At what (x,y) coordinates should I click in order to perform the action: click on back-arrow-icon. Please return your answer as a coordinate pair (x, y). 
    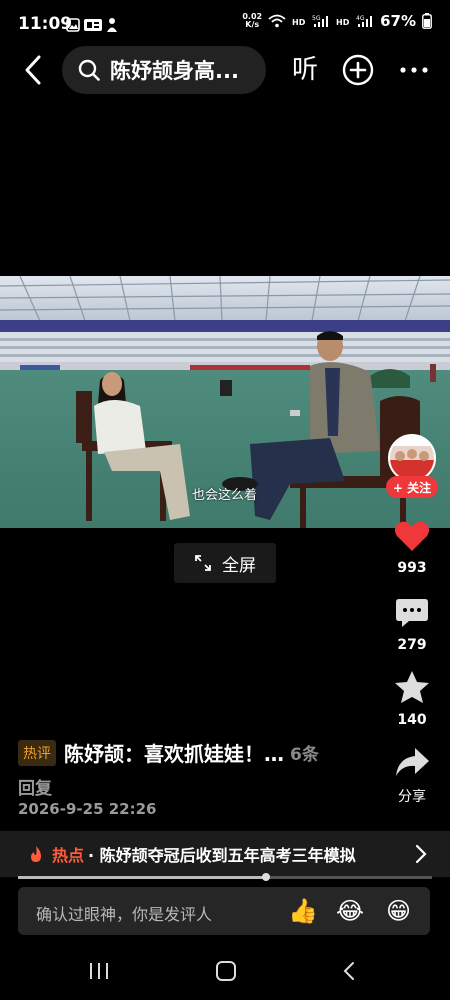
    Looking at the image, I should click on (33, 70).